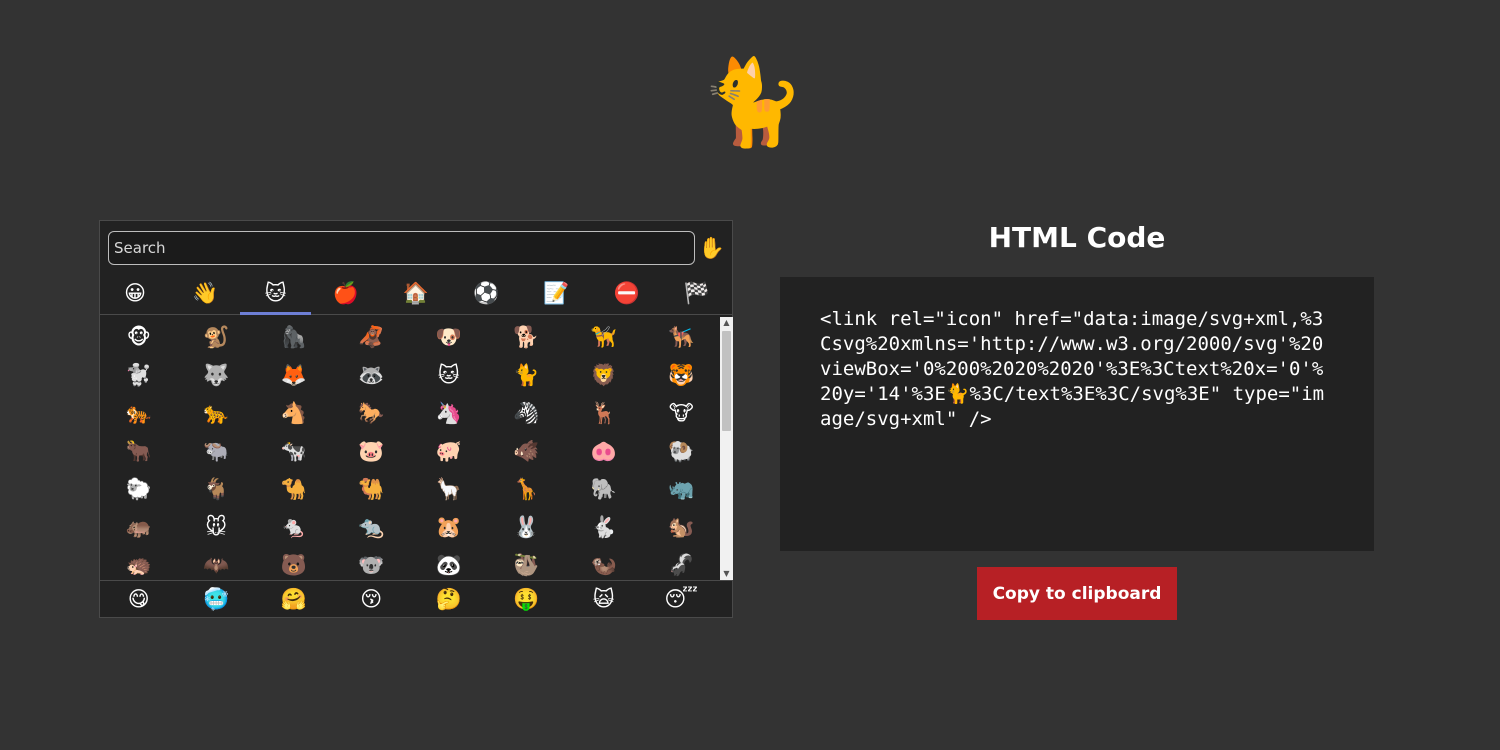  What do you see at coordinates (139, 451) in the screenshot?
I see `emoji-cell: 🐂` at bounding box center [139, 451].